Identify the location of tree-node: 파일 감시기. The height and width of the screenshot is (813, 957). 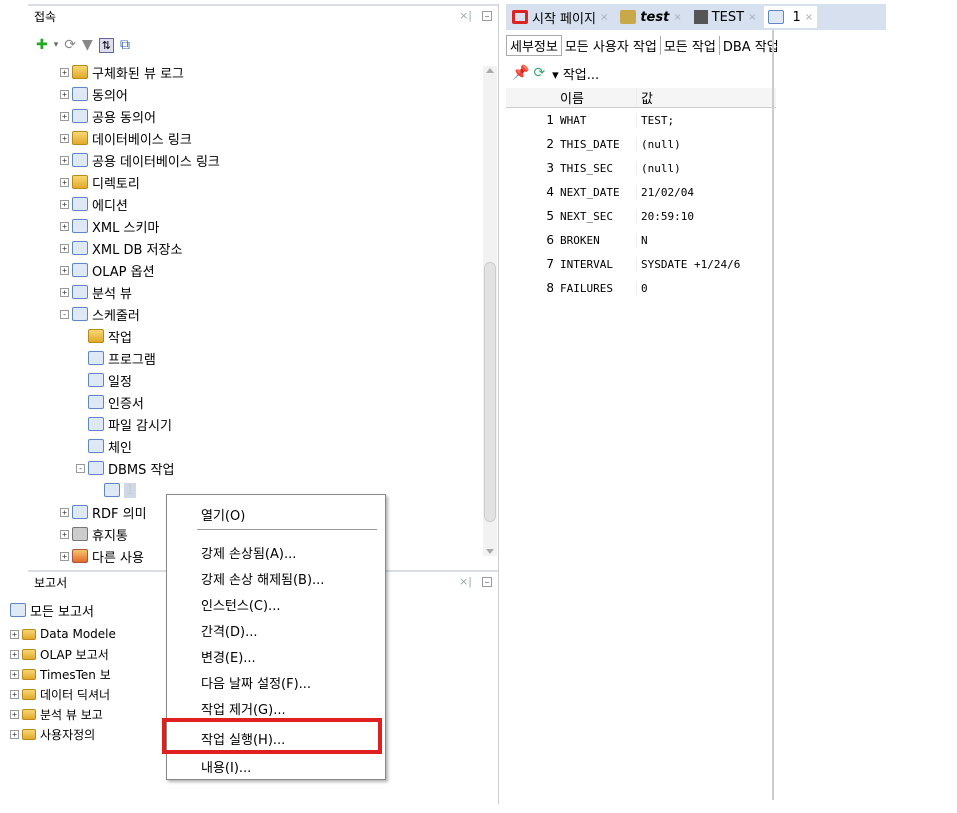
(130, 424).